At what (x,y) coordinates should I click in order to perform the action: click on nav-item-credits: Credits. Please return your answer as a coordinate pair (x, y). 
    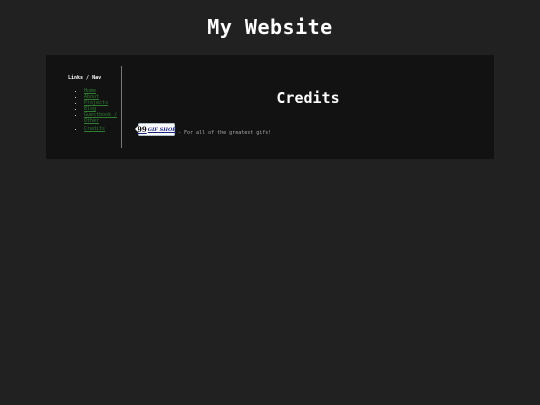
    Looking at the image, I should click on (104, 129).